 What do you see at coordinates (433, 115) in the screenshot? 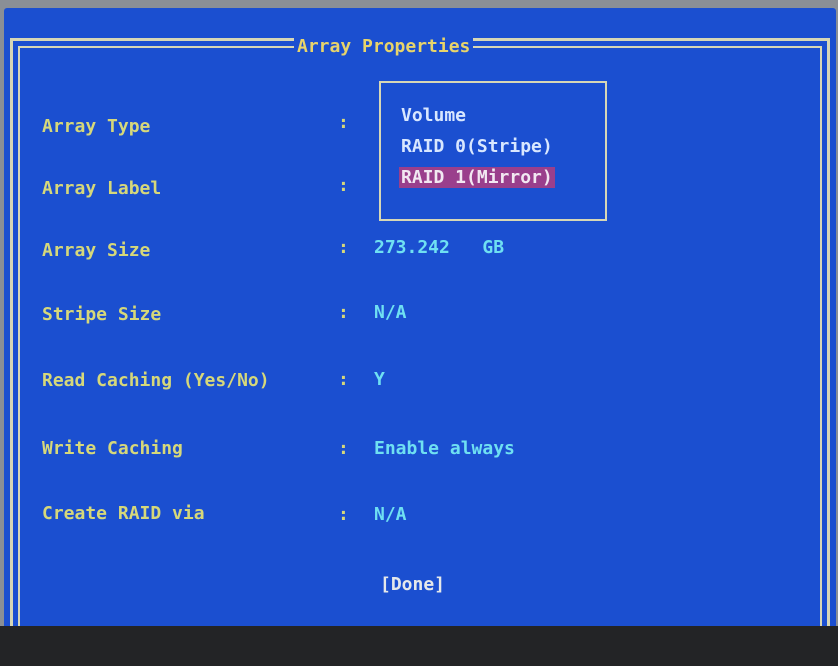
I see `array-type-option-volume: Volume` at bounding box center [433, 115].